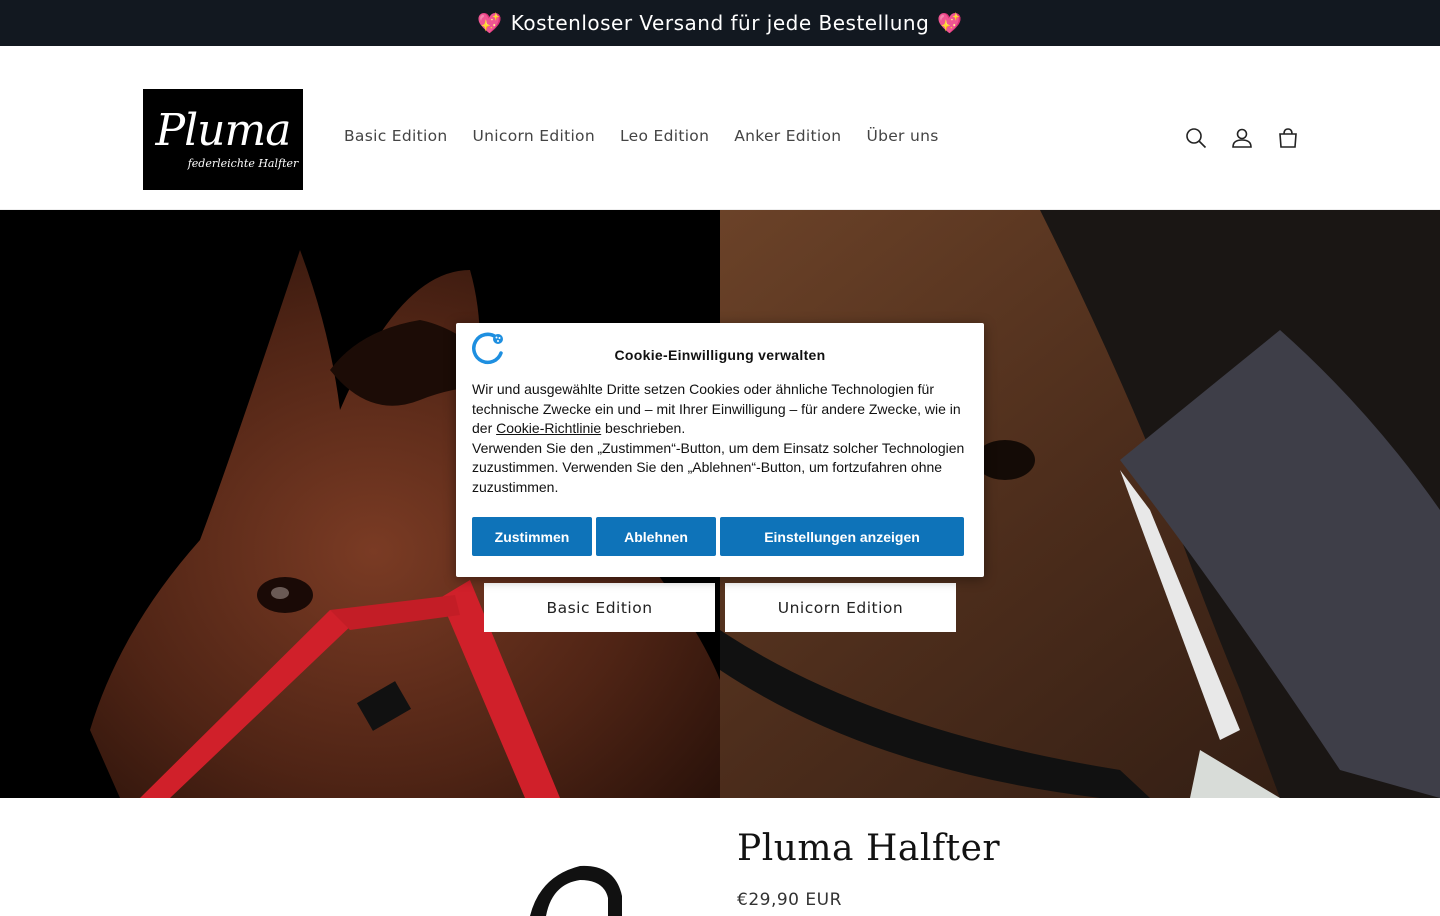  What do you see at coordinates (490, 23) in the screenshot?
I see `heart-emoji-left: 💖` at bounding box center [490, 23].